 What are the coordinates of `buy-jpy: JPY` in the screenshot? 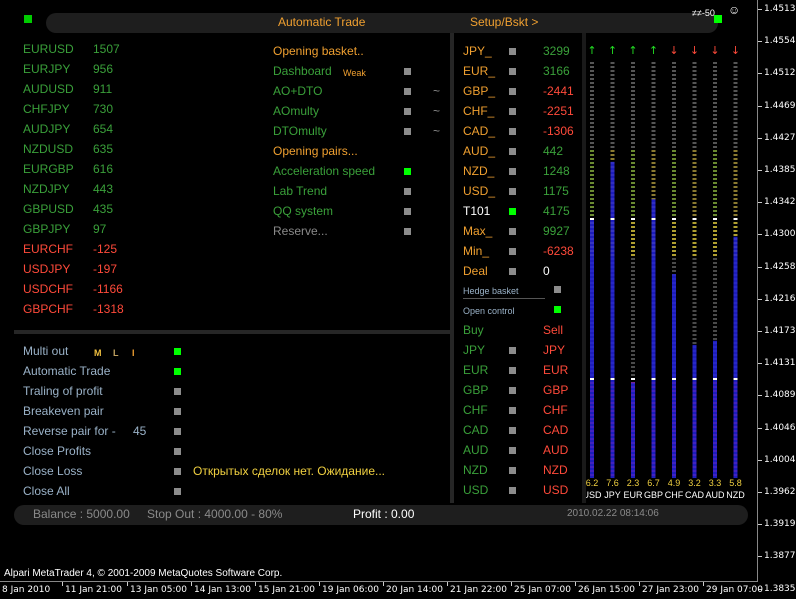 It's located at (474, 350).